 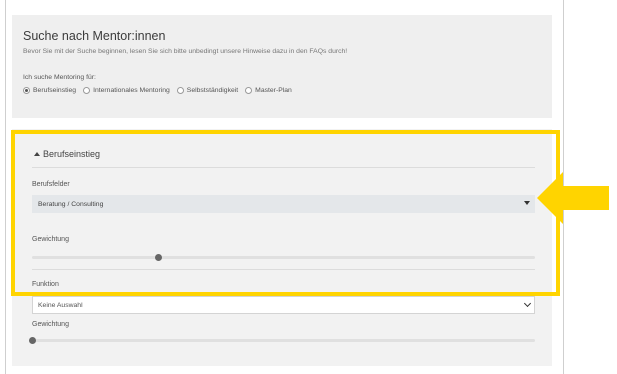 I want to click on radio-button-berufseinstieg, so click(x=26, y=90).